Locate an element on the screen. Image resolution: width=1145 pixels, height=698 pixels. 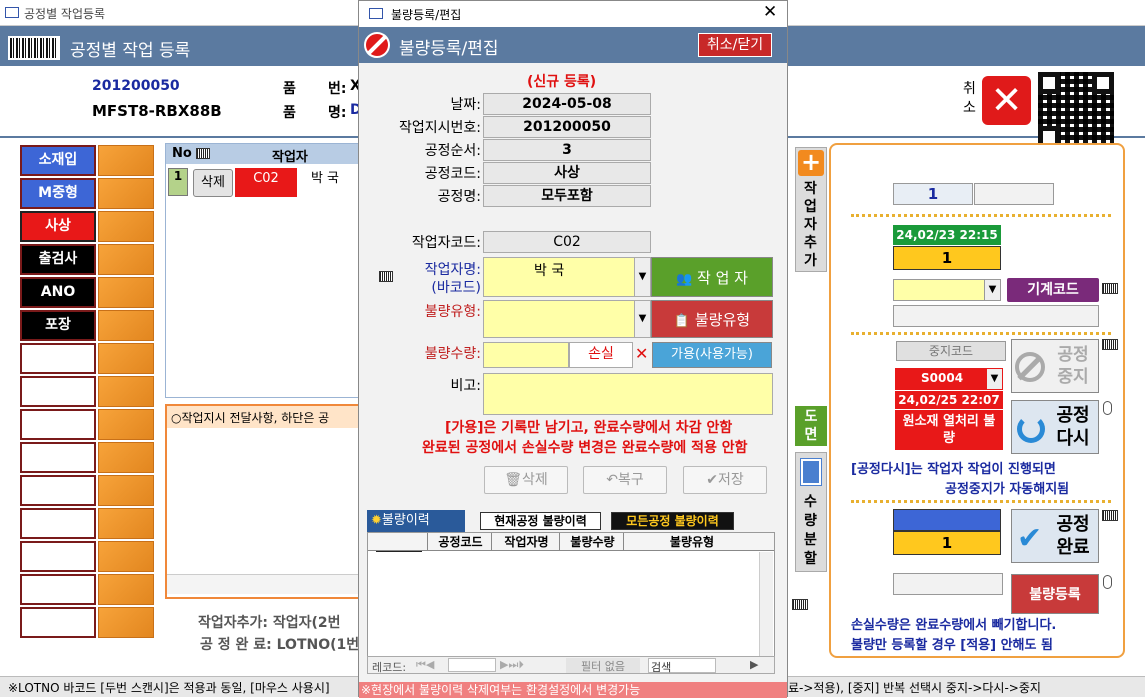
record-navigator: 레코드: ⏮◀ ▶⏭⏵ 필터 없음 검색 ▶ is located at coordinates (571, 665).